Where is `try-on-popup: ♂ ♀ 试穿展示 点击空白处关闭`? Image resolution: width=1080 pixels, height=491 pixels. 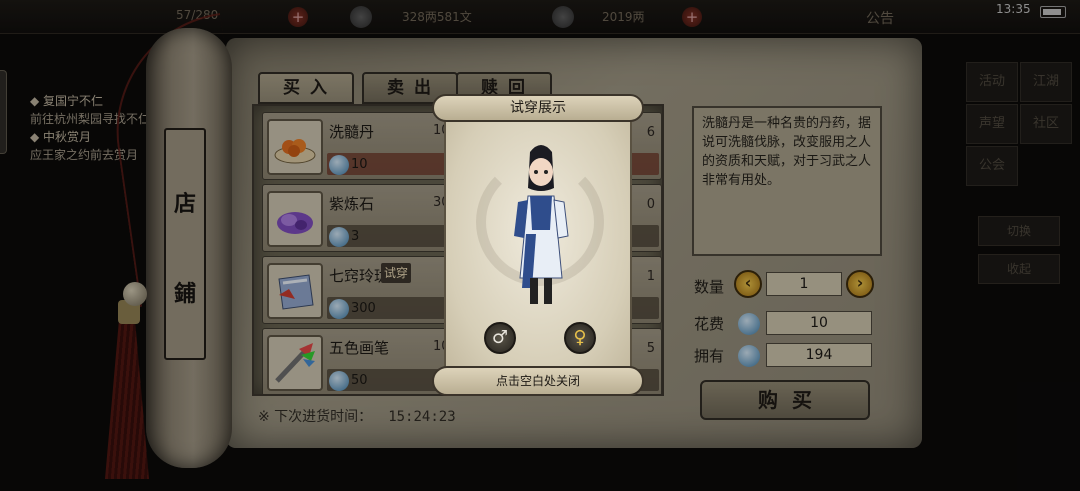
try-on-popup: ♂ ♀ 试穿展示 点击空白处关闭 is located at coordinates (538, 245).